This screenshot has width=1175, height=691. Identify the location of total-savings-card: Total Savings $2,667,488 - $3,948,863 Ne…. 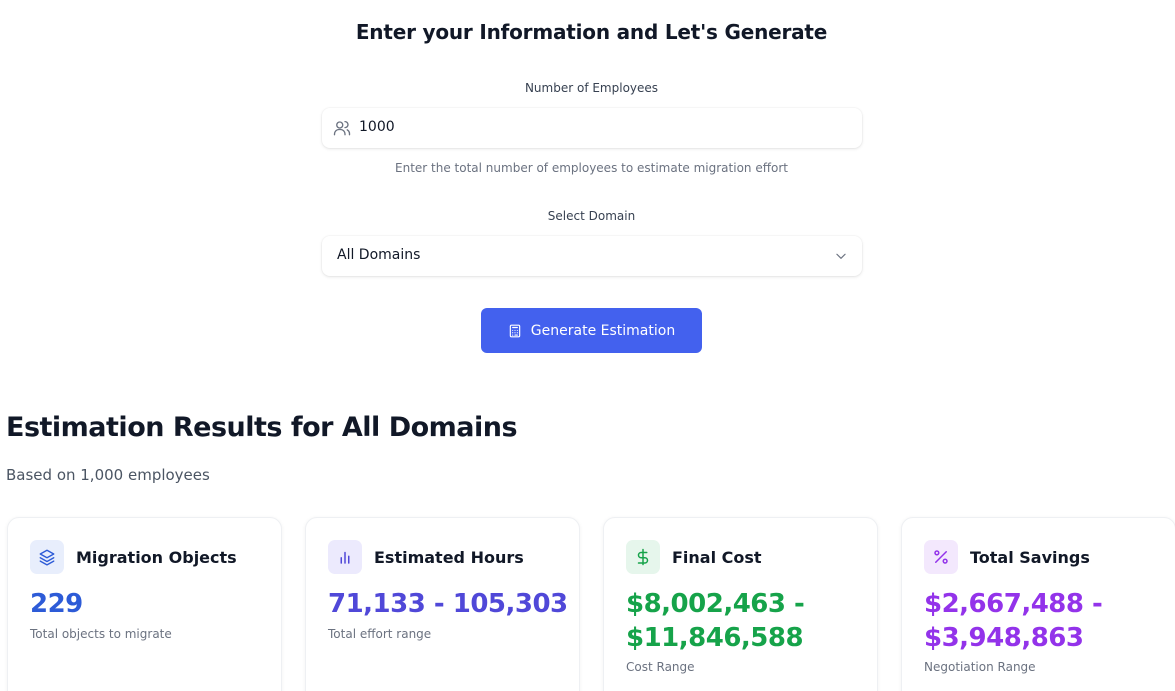
(1038, 604).